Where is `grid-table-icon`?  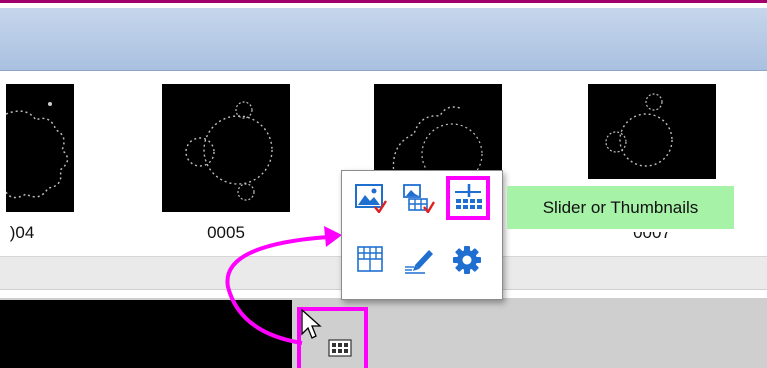 grid-table-icon is located at coordinates (370, 259).